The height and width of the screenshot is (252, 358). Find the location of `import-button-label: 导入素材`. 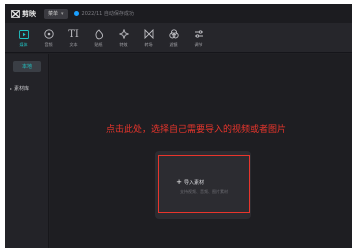

import-button-label: 导入素材 is located at coordinates (194, 183).